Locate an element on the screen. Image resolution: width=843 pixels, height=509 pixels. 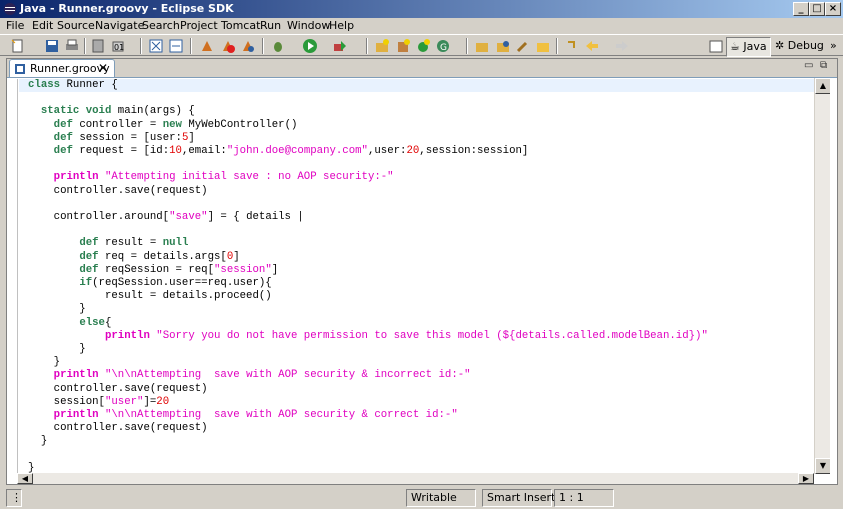
open-perspective-icon is located at coordinates (716, 46).